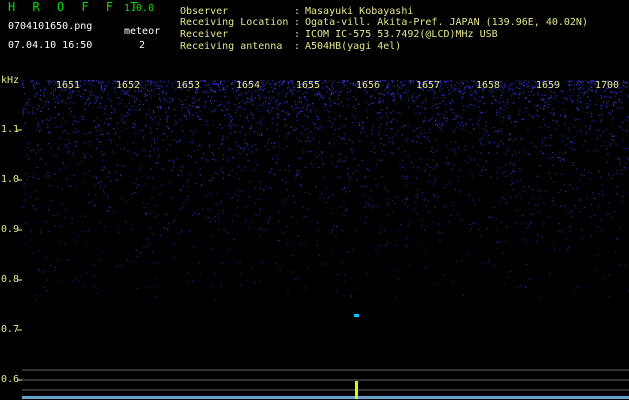 The width and height of the screenshot is (629, 400). What do you see at coordinates (325, 397) in the screenshot?
I see `baseline-strip` at bounding box center [325, 397].